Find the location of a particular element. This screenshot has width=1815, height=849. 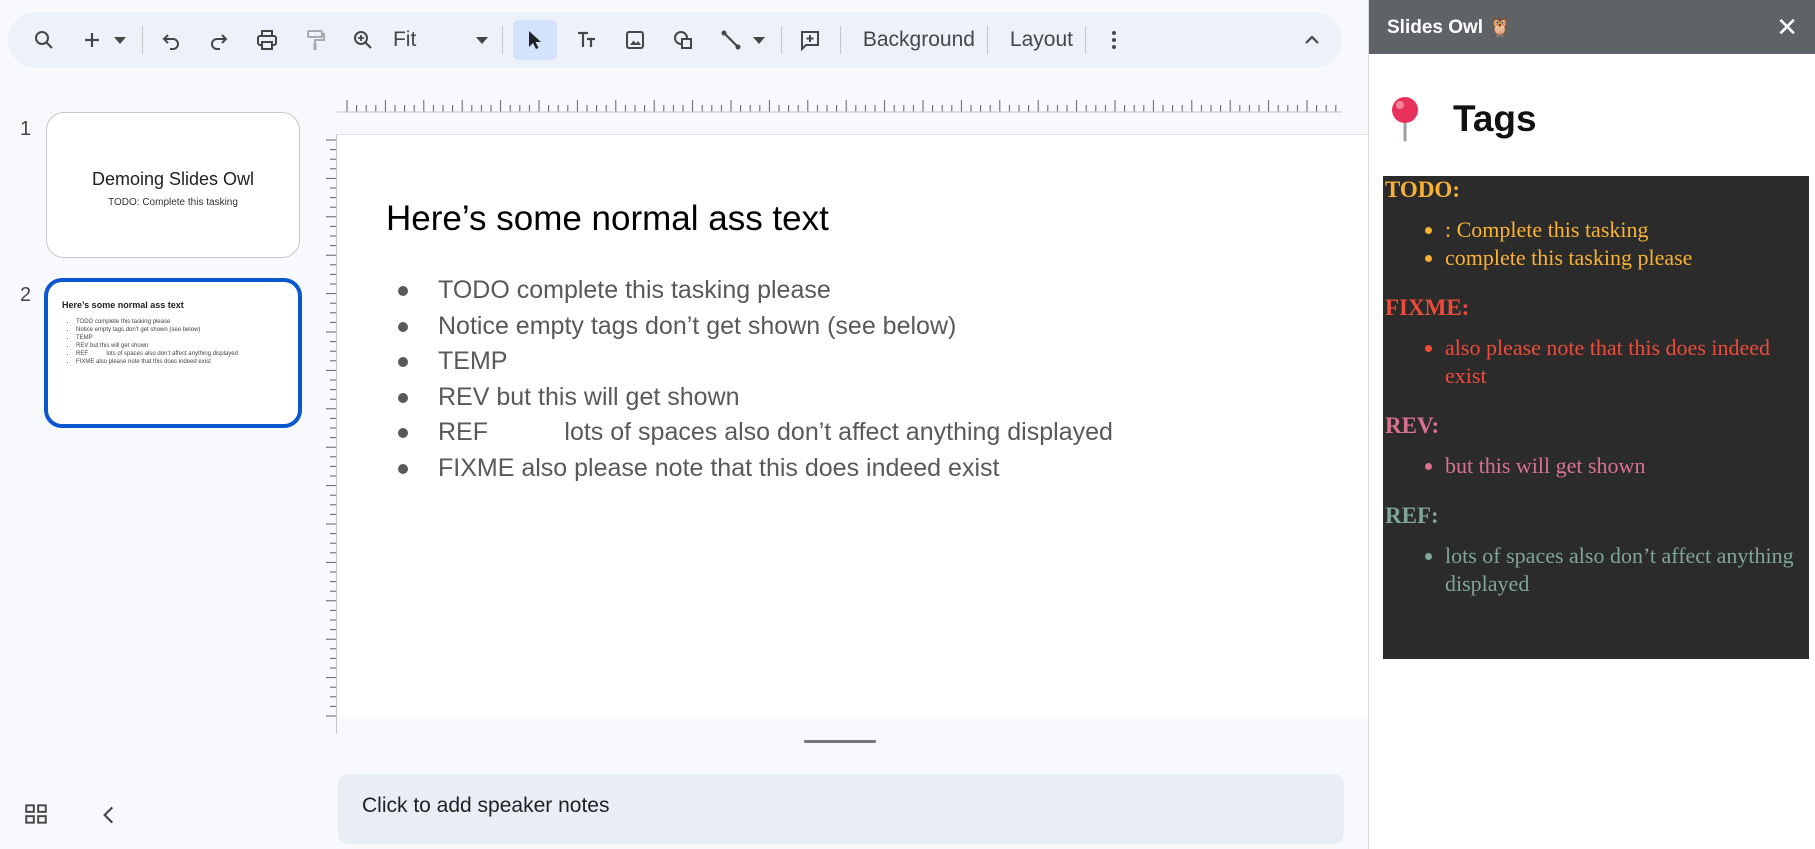

zoom-value: Fit is located at coordinates (404, 39).